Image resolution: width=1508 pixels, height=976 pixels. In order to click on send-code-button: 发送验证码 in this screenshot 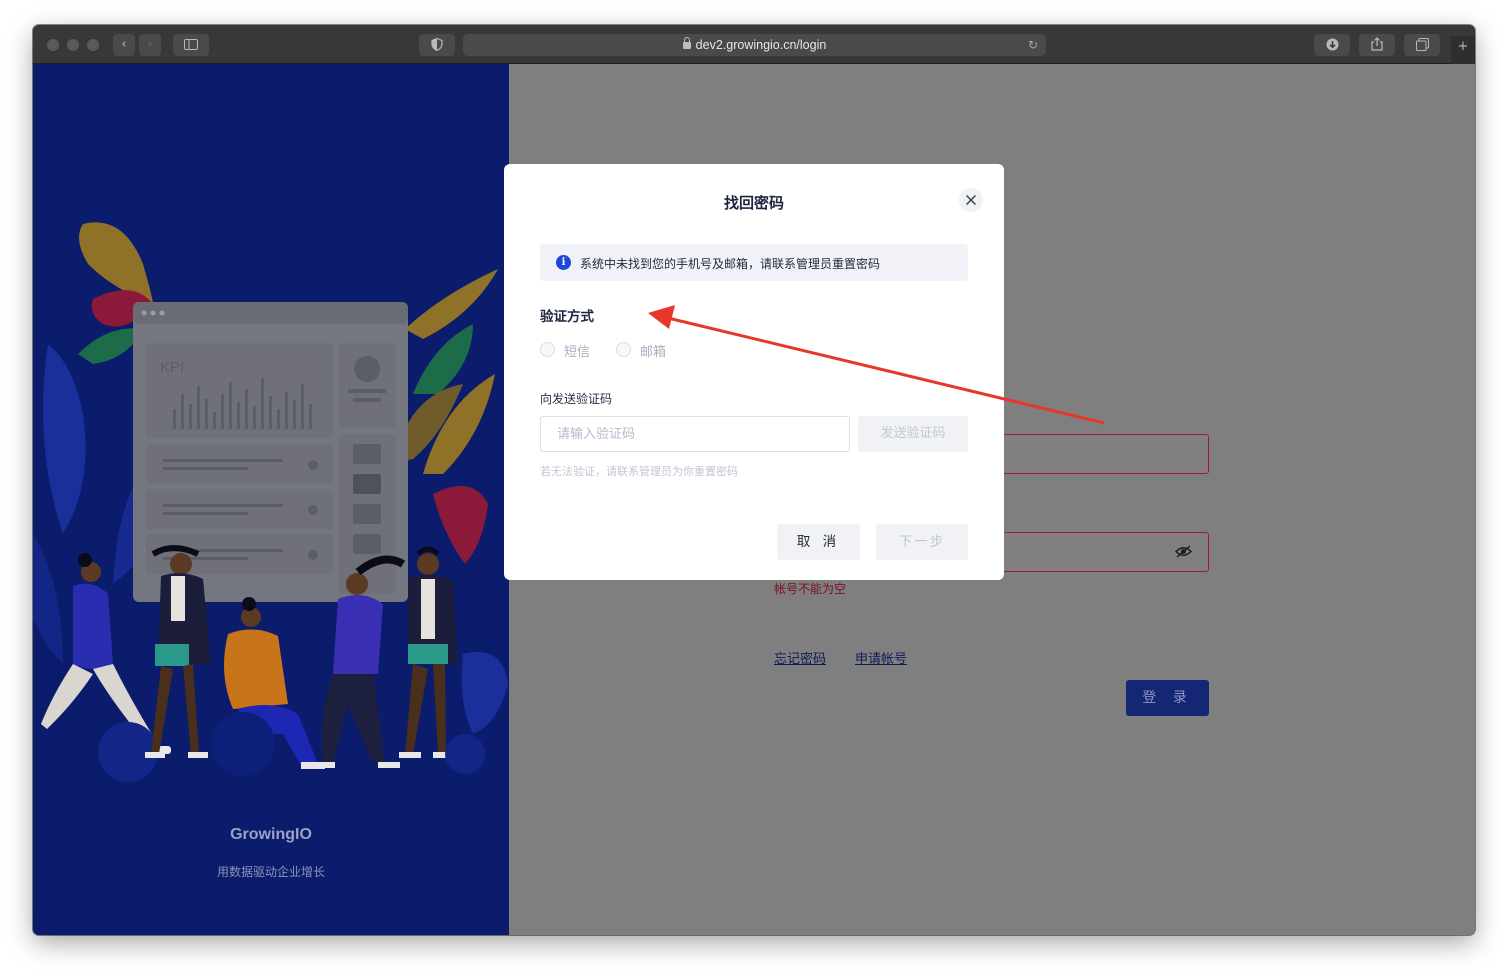, I will do `click(913, 434)`.